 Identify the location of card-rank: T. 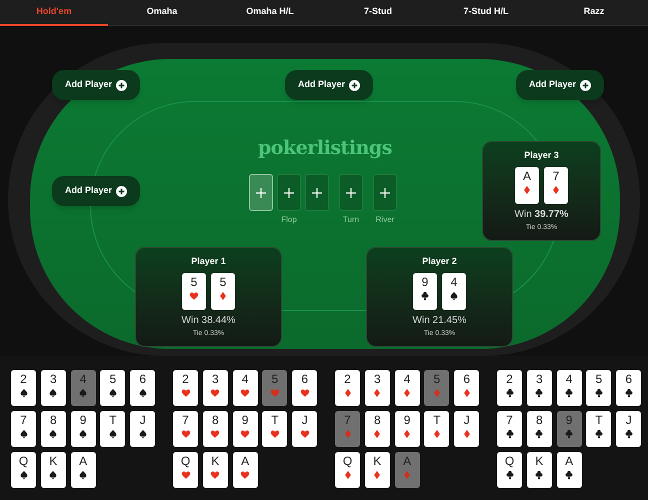
(437, 420).